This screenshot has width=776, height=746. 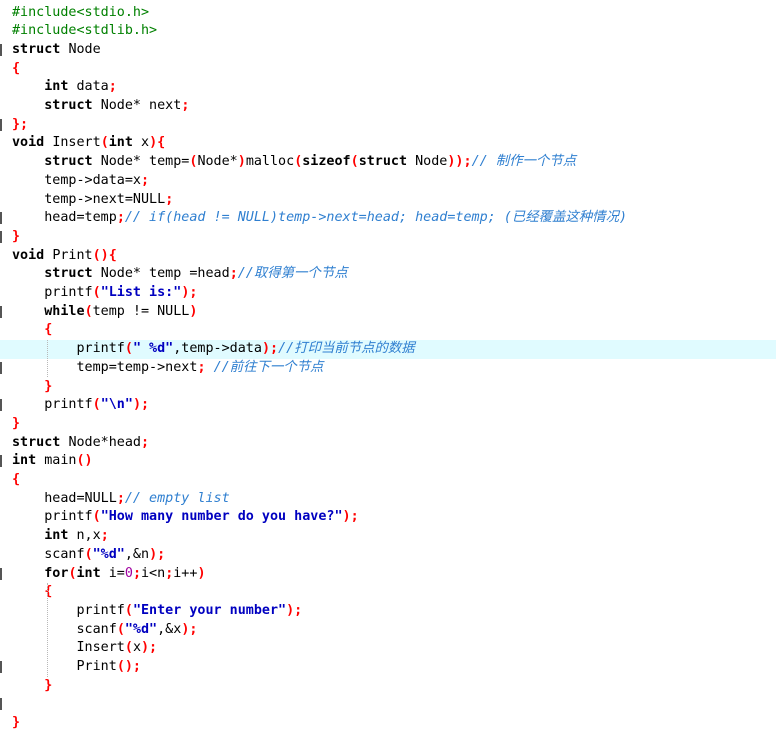 What do you see at coordinates (153, 573) in the screenshot?
I see `code-token: i<n` at bounding box center [153, 573].